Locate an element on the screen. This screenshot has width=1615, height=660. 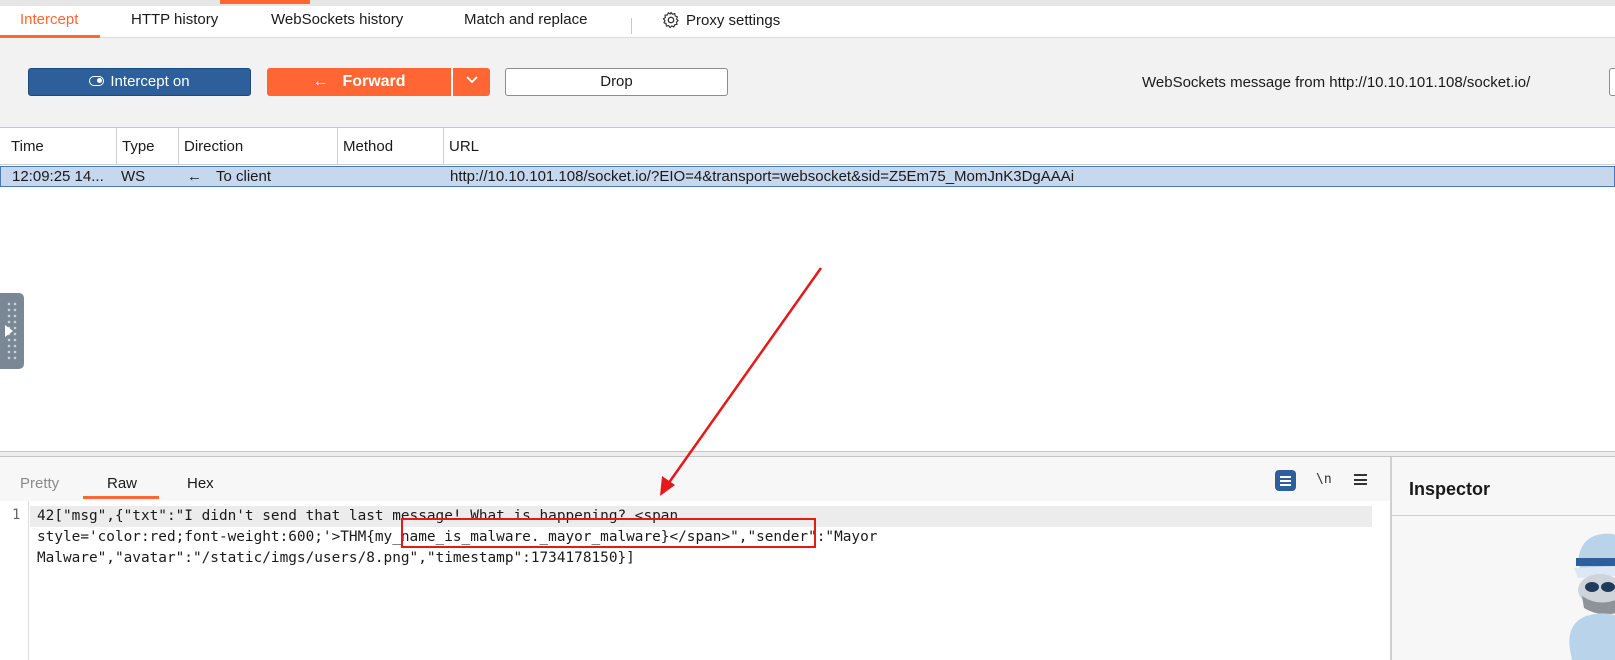
tab-separator is located at coordinates (631, 26).